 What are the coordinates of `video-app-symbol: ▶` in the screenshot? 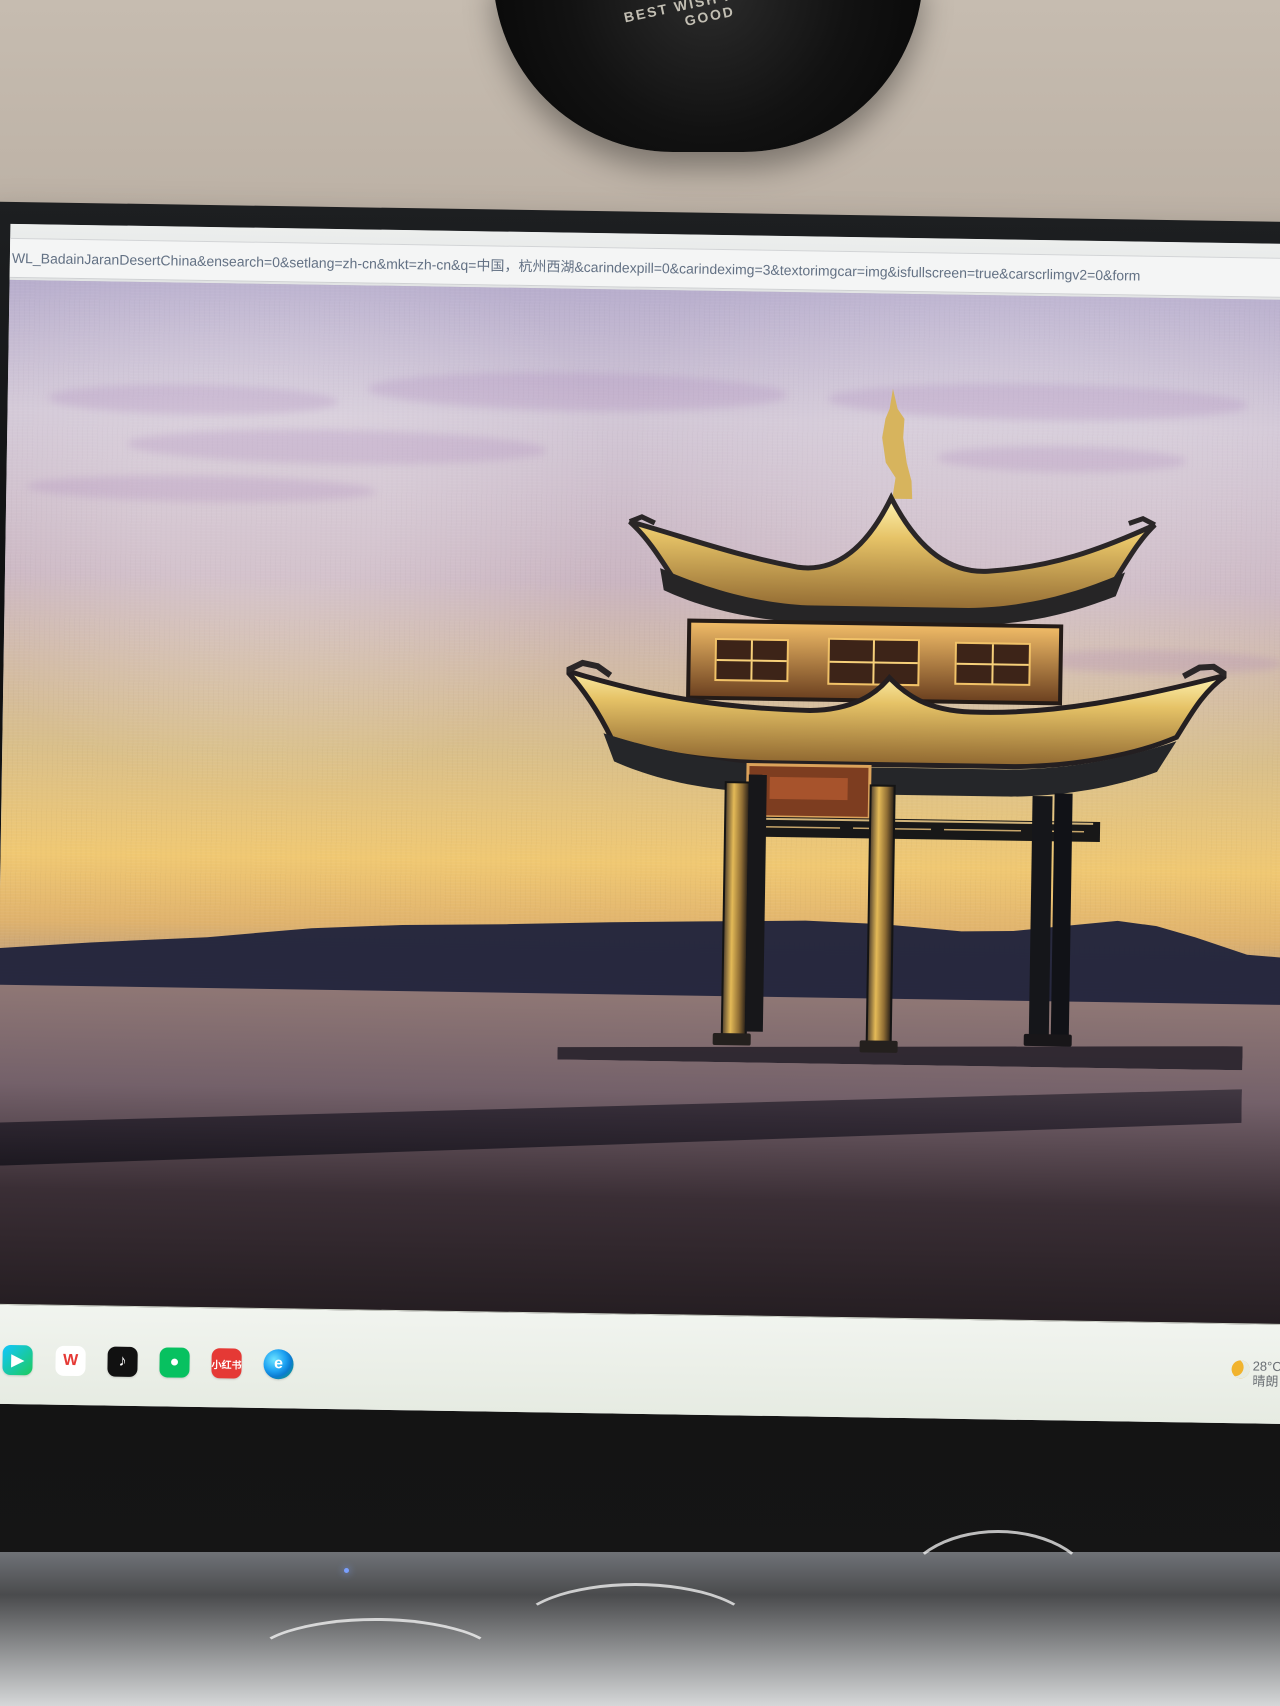 It's located at (17, 1361).